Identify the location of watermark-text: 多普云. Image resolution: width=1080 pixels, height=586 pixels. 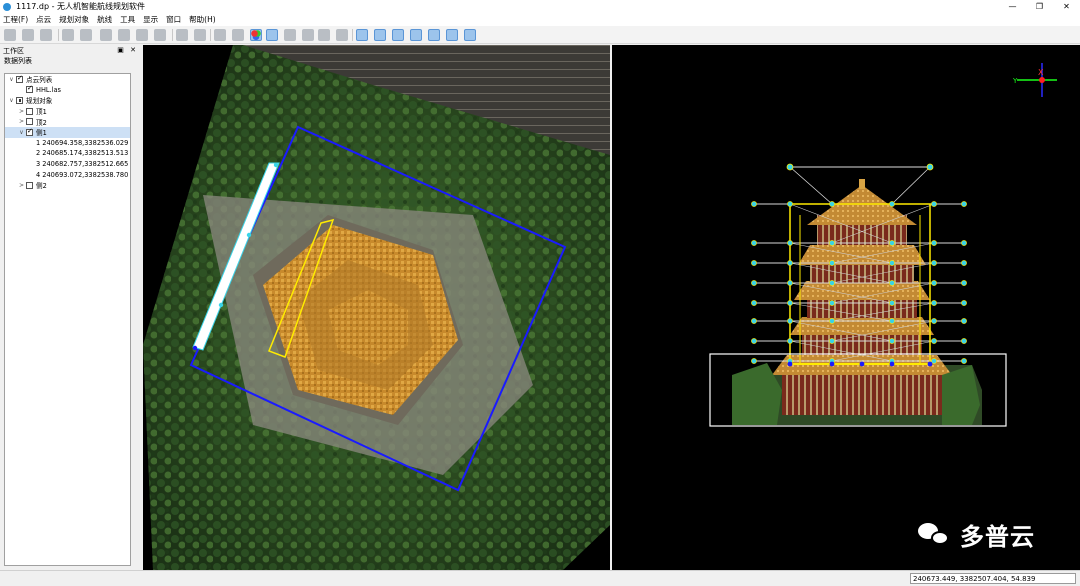
(997, 537).